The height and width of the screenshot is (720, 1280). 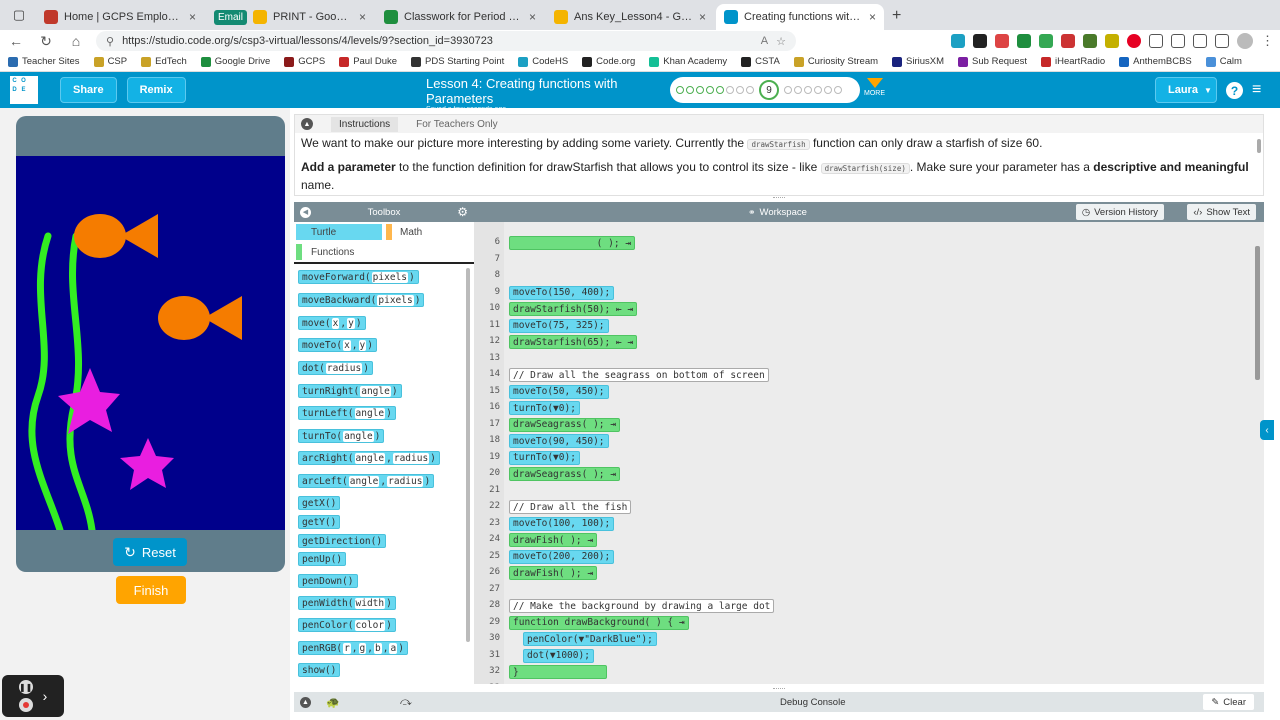 I want to click on code-block: moveTo(200, 200);, so click(x=562, y=556).